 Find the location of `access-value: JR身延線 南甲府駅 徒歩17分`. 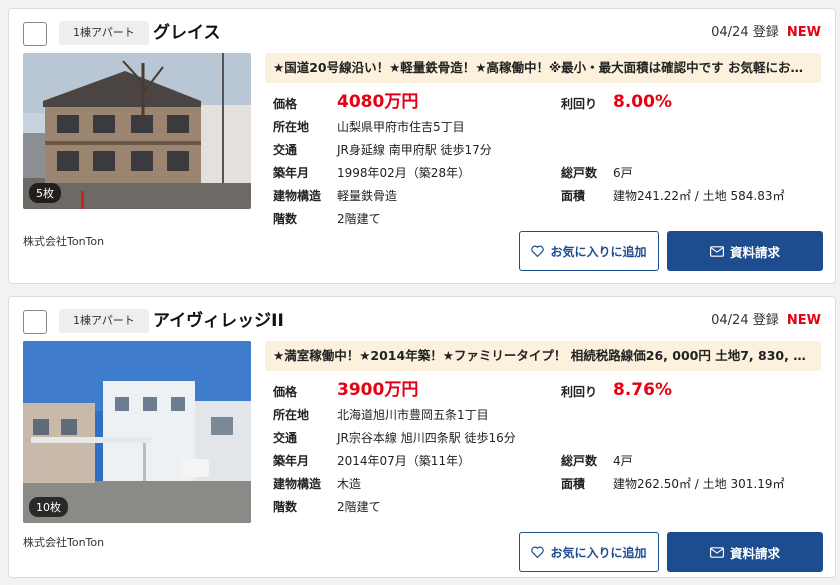

access-value: JR身延線 南甲府駅 徒歩17分 is located at coordinates (414, 150).